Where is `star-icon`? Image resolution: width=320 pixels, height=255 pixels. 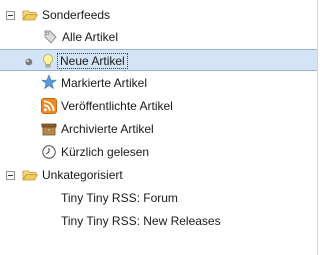 star-icon is located at coordinates (49, 82).